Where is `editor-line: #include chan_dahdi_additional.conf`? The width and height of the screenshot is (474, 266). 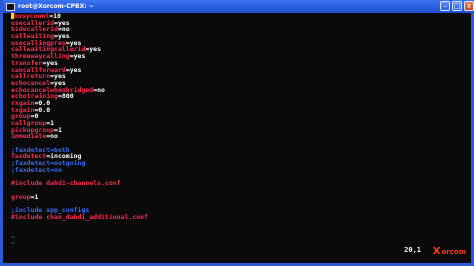 editor-line: #include chan_dahdi_additional.conf is located at coordinates (79, 216).